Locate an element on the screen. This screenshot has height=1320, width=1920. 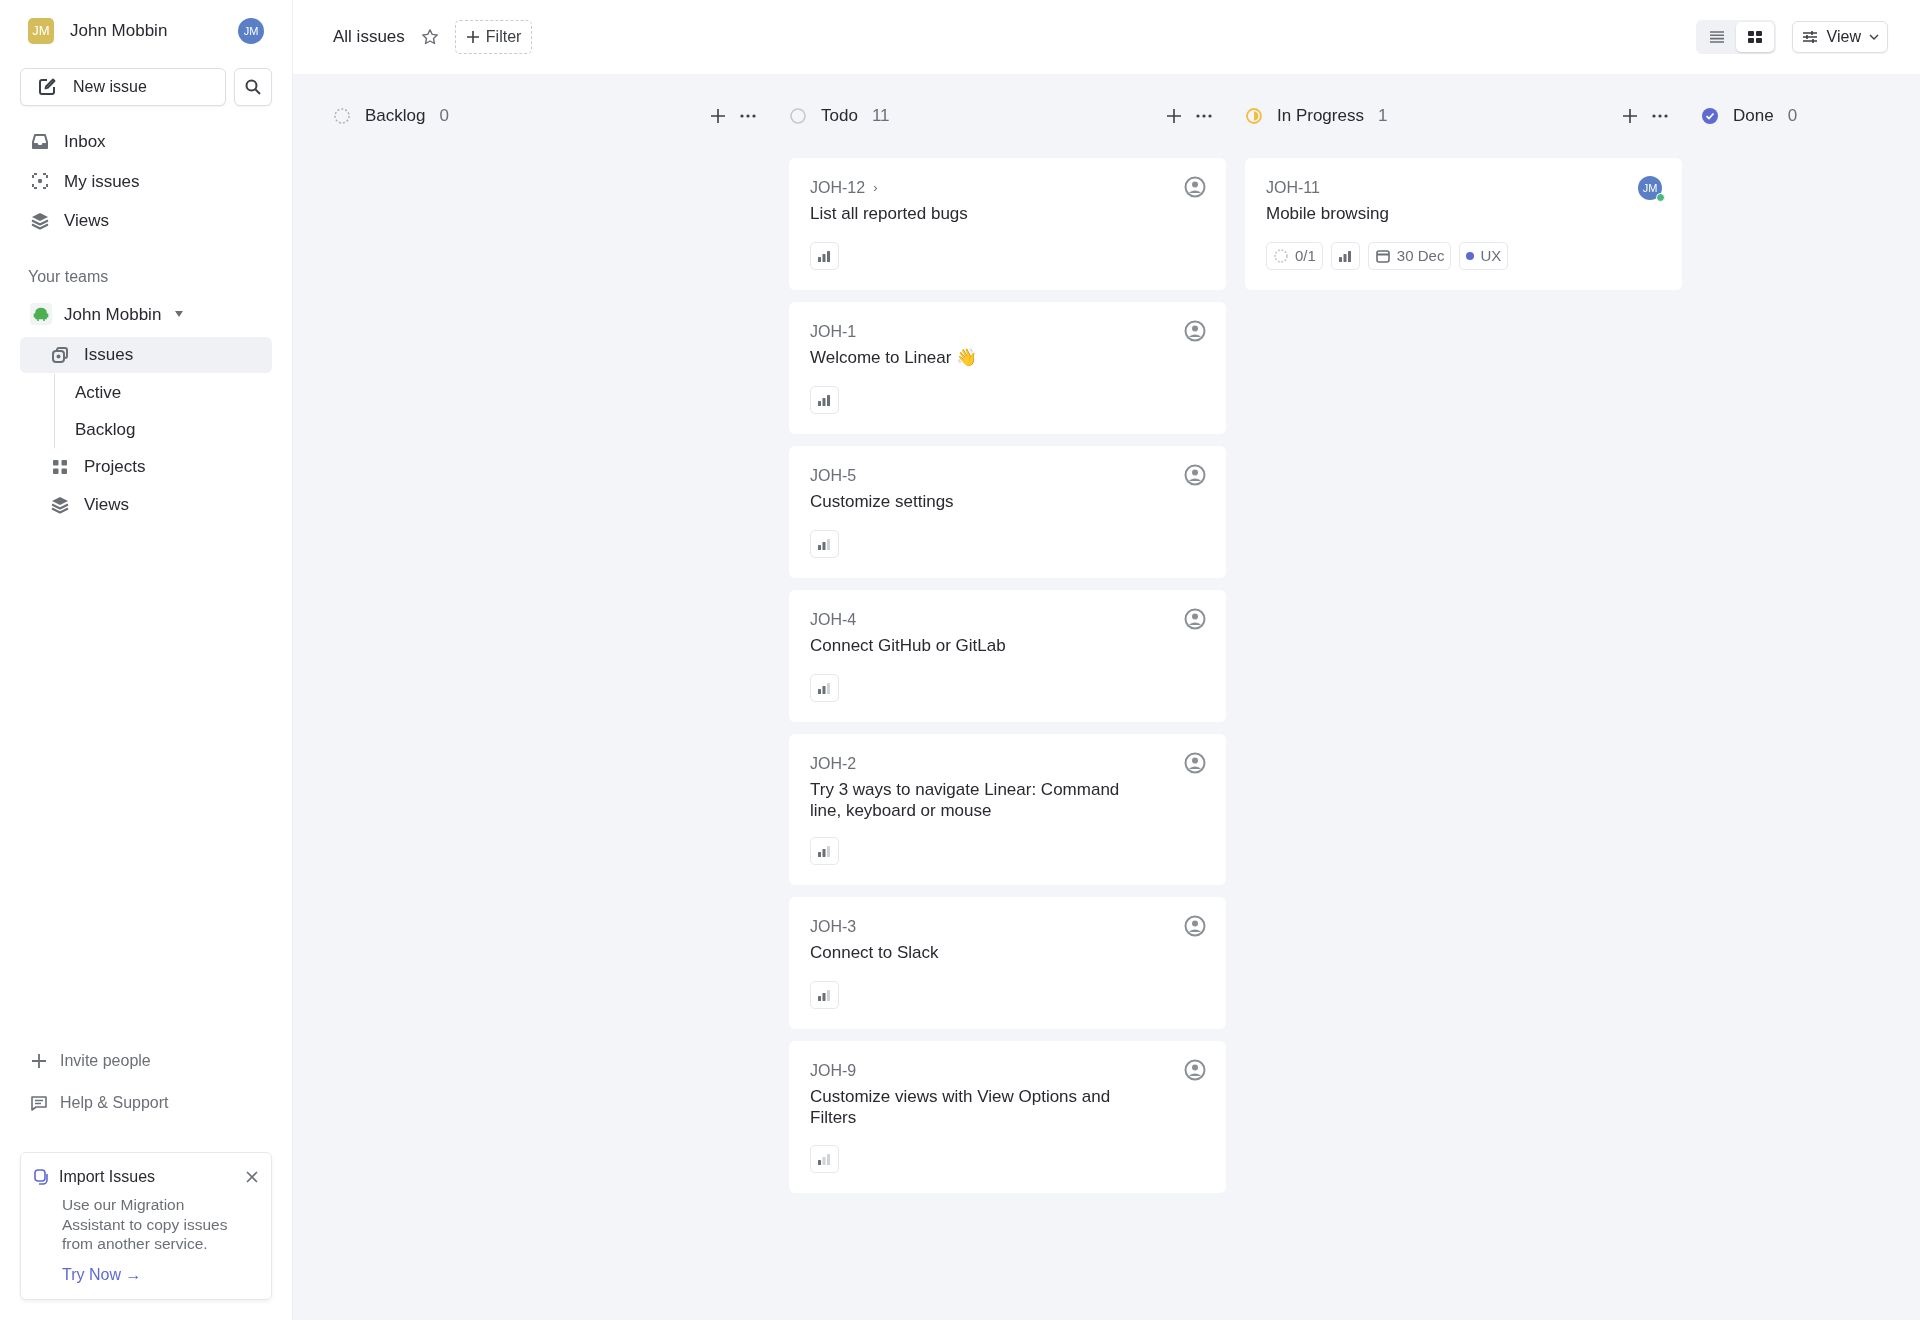
favorite-button is located at coordinates (429, 37).